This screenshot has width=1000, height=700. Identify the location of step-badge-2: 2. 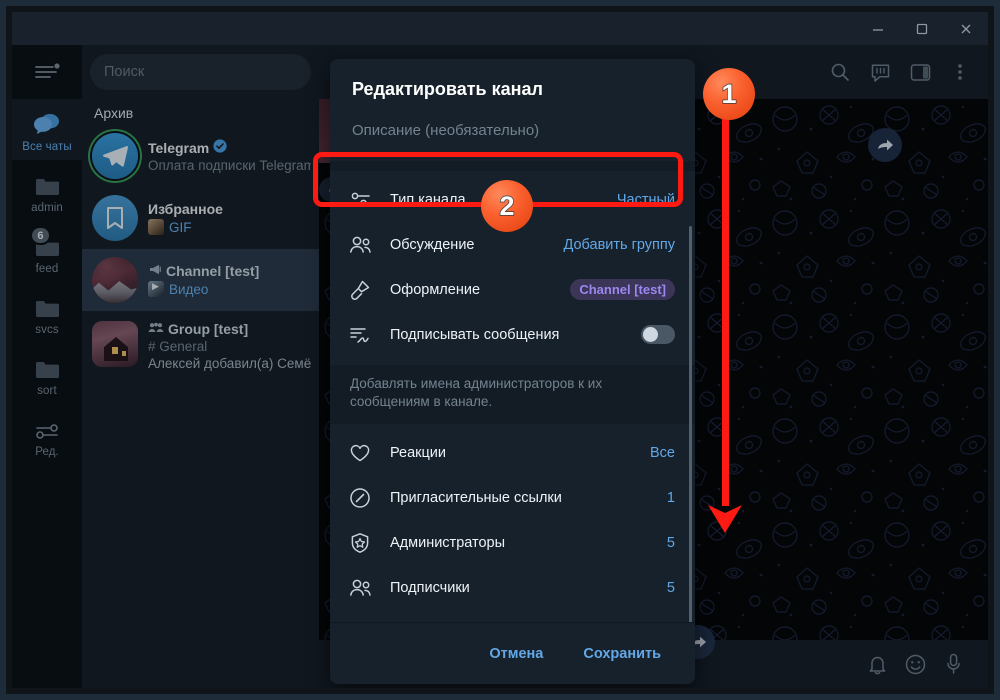
(507, 206).